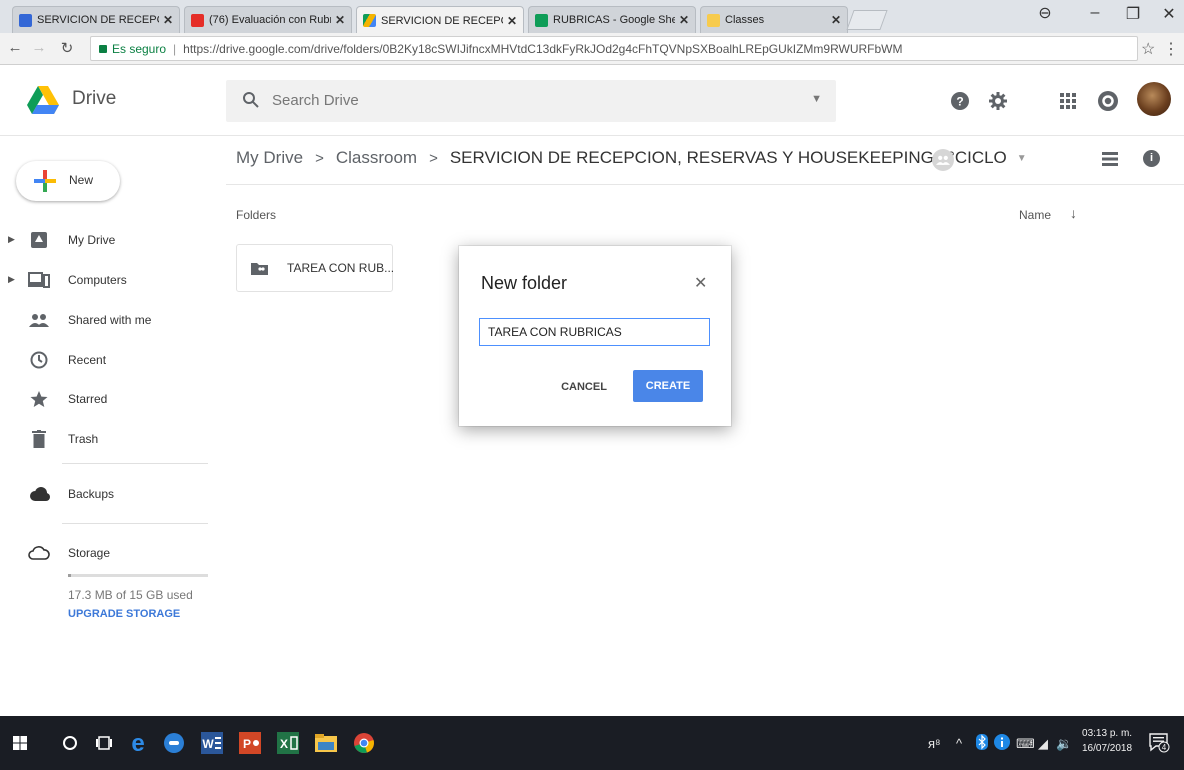 Image resolution: width=1184 pixels, height=770 pixels. Describe the element at coordinates (364, 743) in the screenshot. I see `chrome-icon` at that location.